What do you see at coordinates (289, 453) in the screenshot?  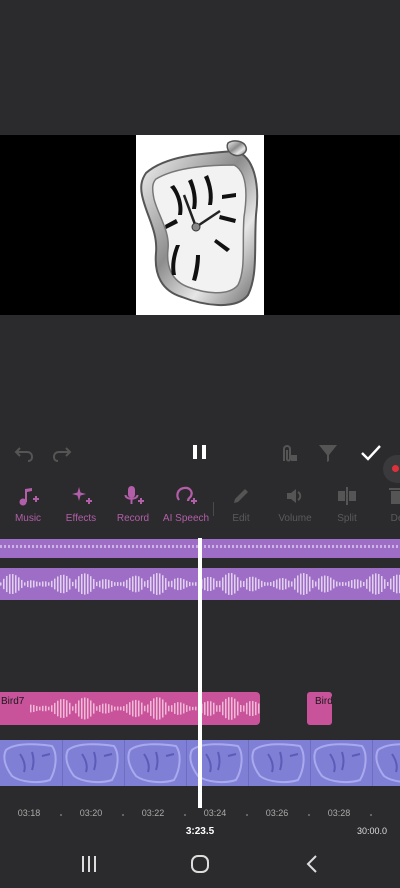 I see `clip-icon` at bounding box center [289, 453].